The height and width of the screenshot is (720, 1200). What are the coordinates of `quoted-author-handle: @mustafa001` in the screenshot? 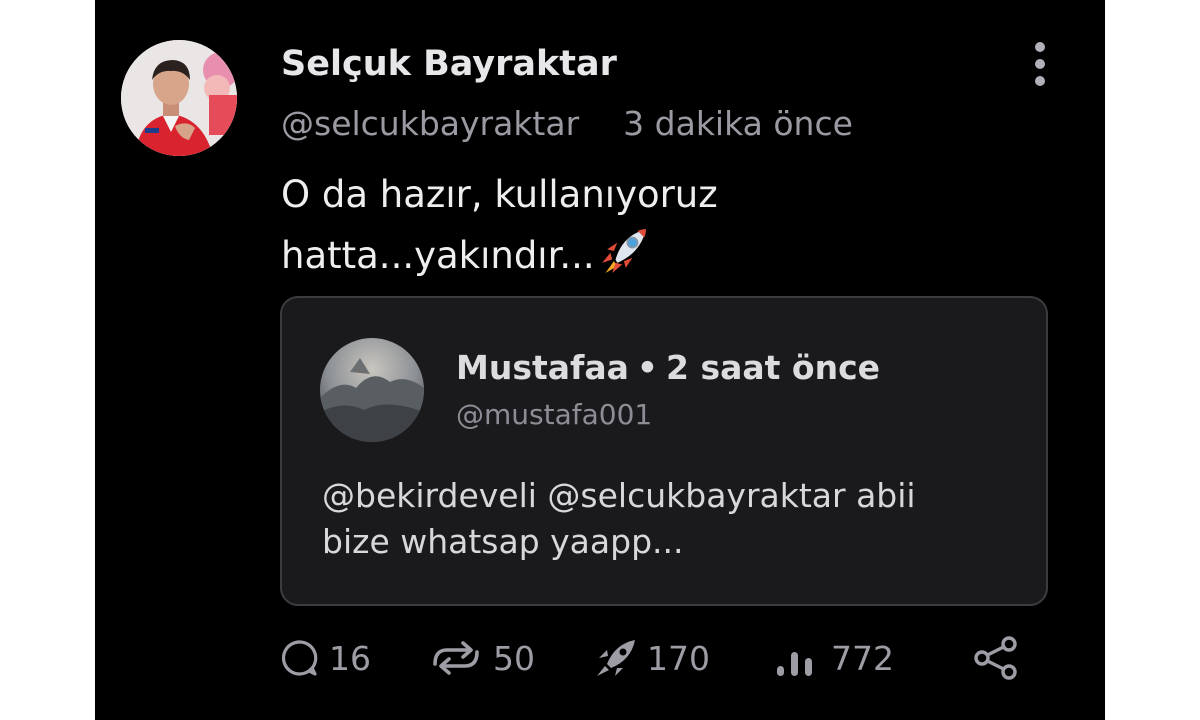 It's located at (554, 414).